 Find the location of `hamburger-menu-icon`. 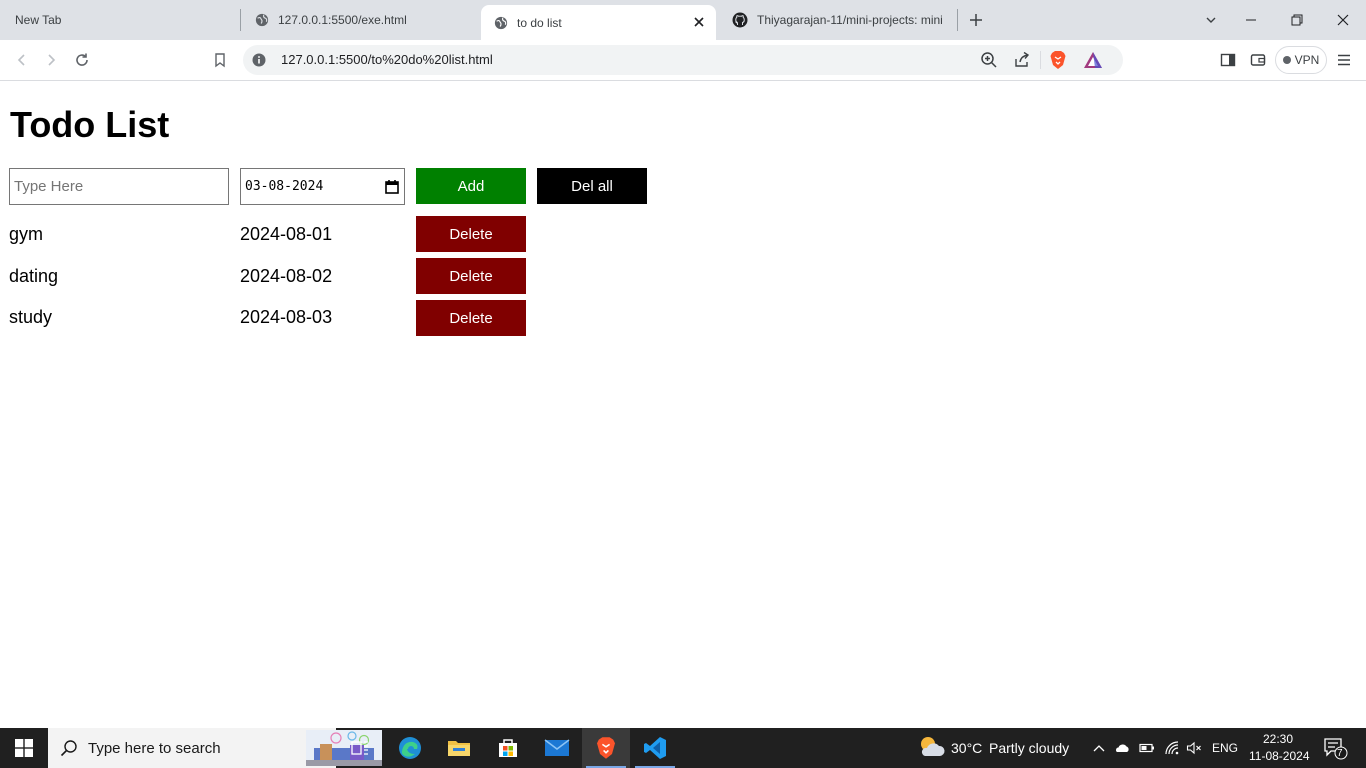

hamburger-menu-icon is located at coordinates (1344, 60).